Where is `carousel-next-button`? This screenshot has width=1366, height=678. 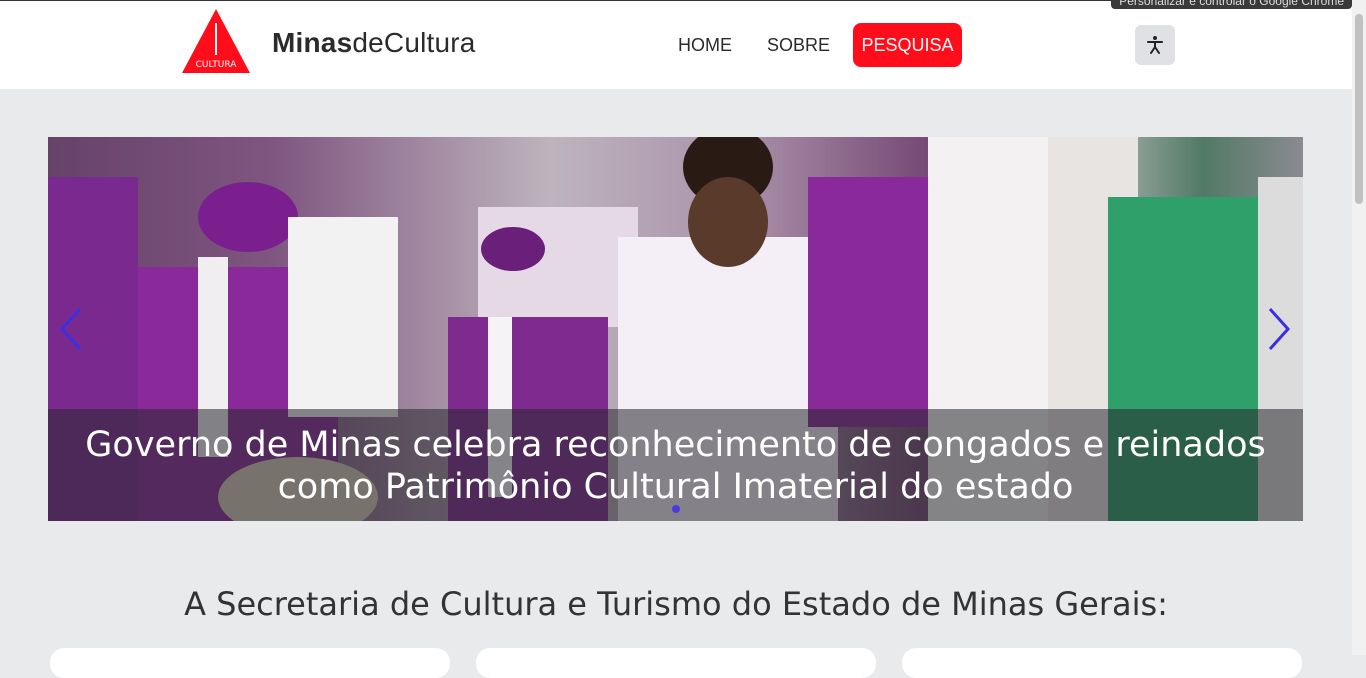 carousel-next-button is located at coordinates (1279, 329).